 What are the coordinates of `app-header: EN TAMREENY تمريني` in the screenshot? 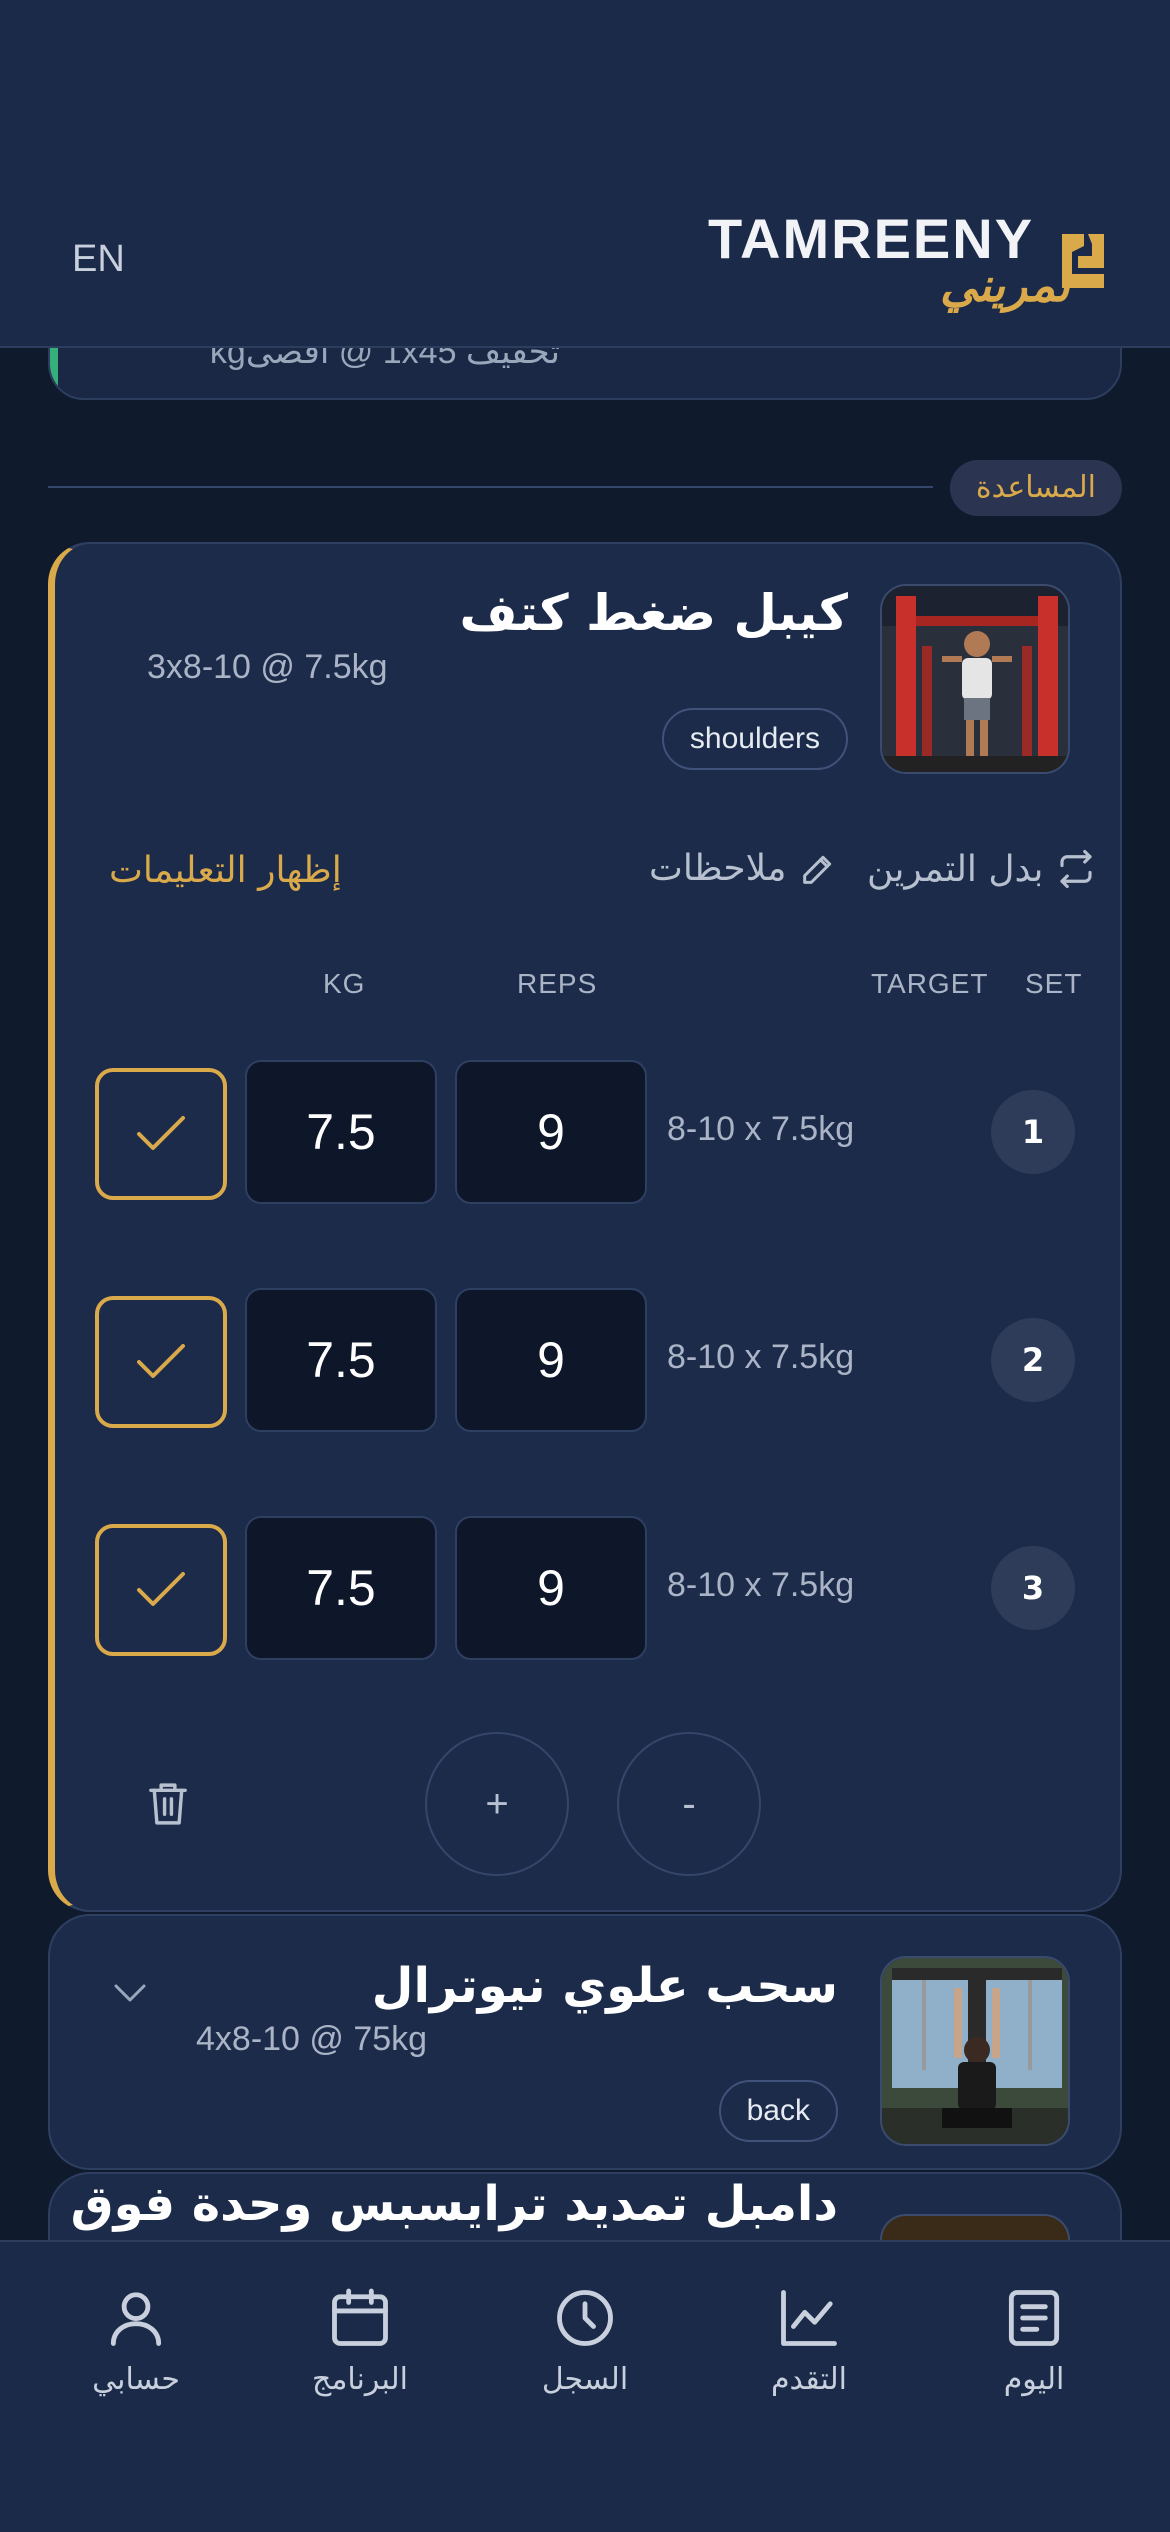 It's located at (585, 174).